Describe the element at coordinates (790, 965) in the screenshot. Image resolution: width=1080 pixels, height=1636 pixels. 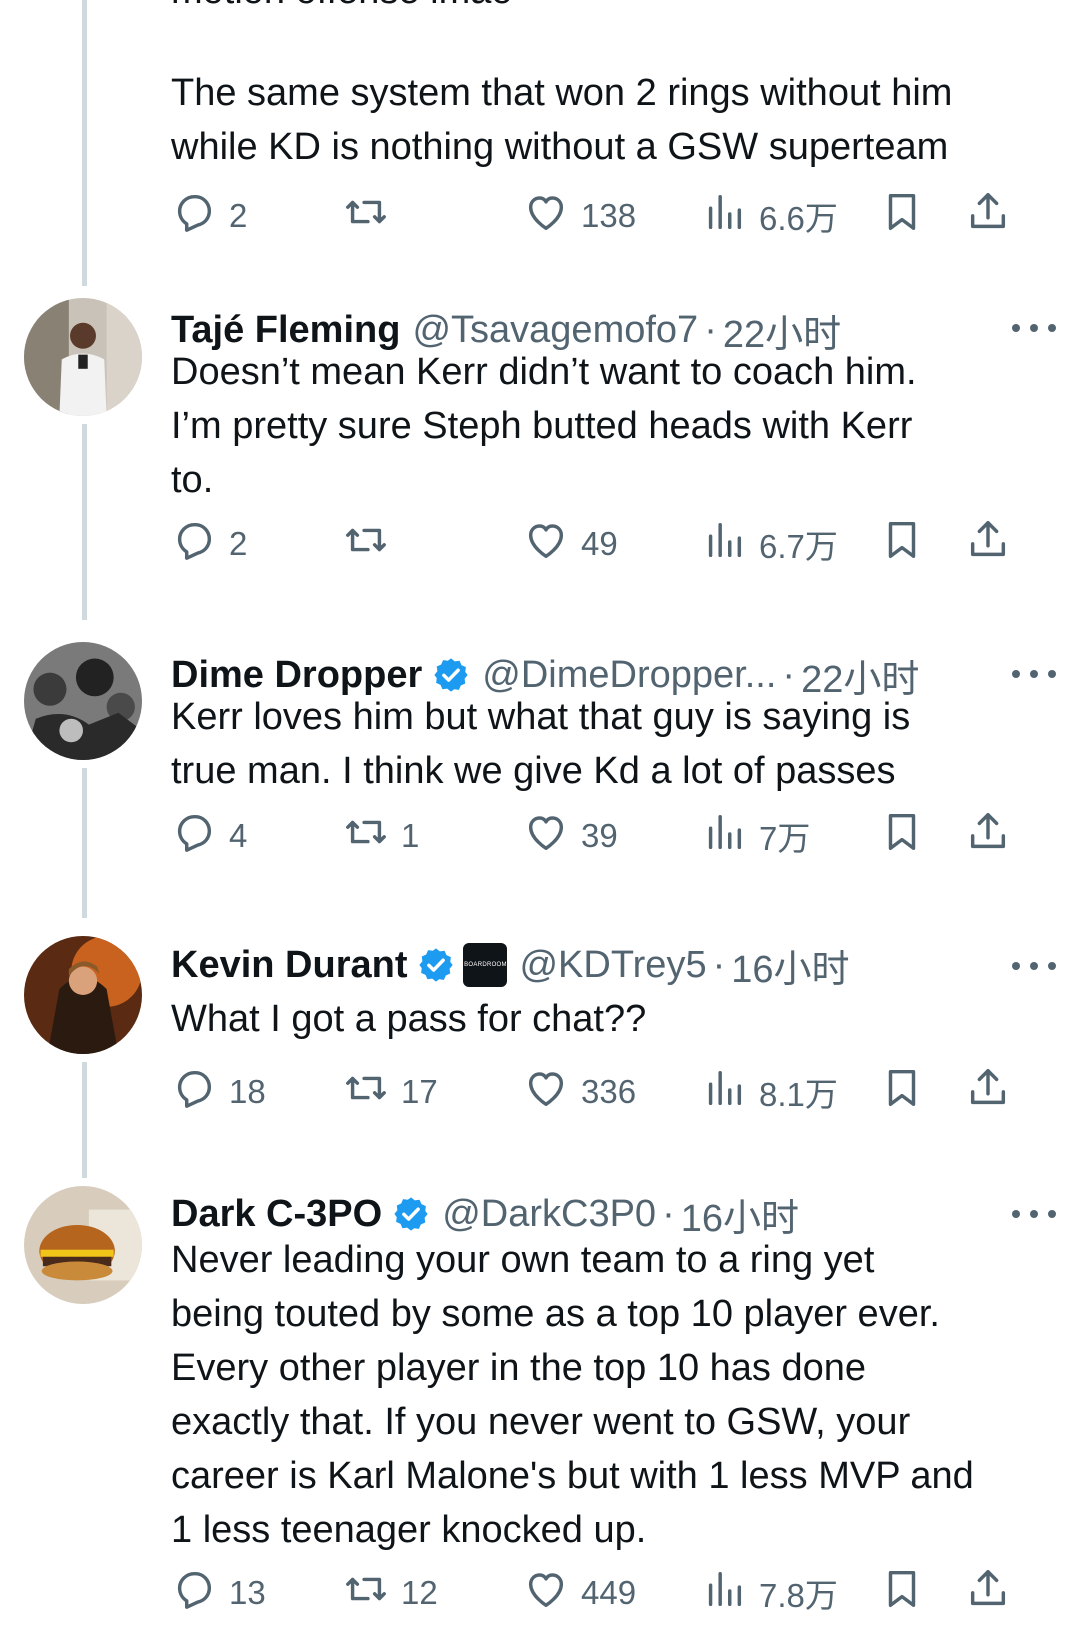
I see `timestamp: 16小时` at that location.